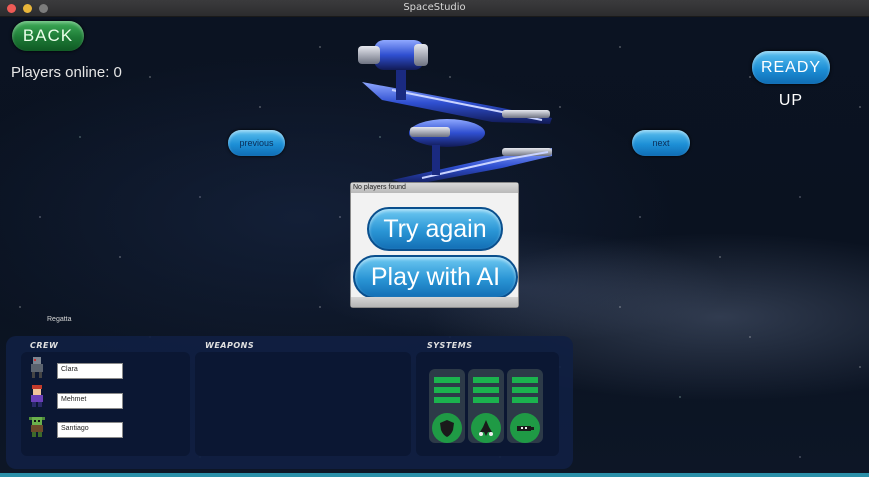  Describe the element at coordinates (450, 345) in the screenshot. I see `systems-header: SYSTEMS` at that location.